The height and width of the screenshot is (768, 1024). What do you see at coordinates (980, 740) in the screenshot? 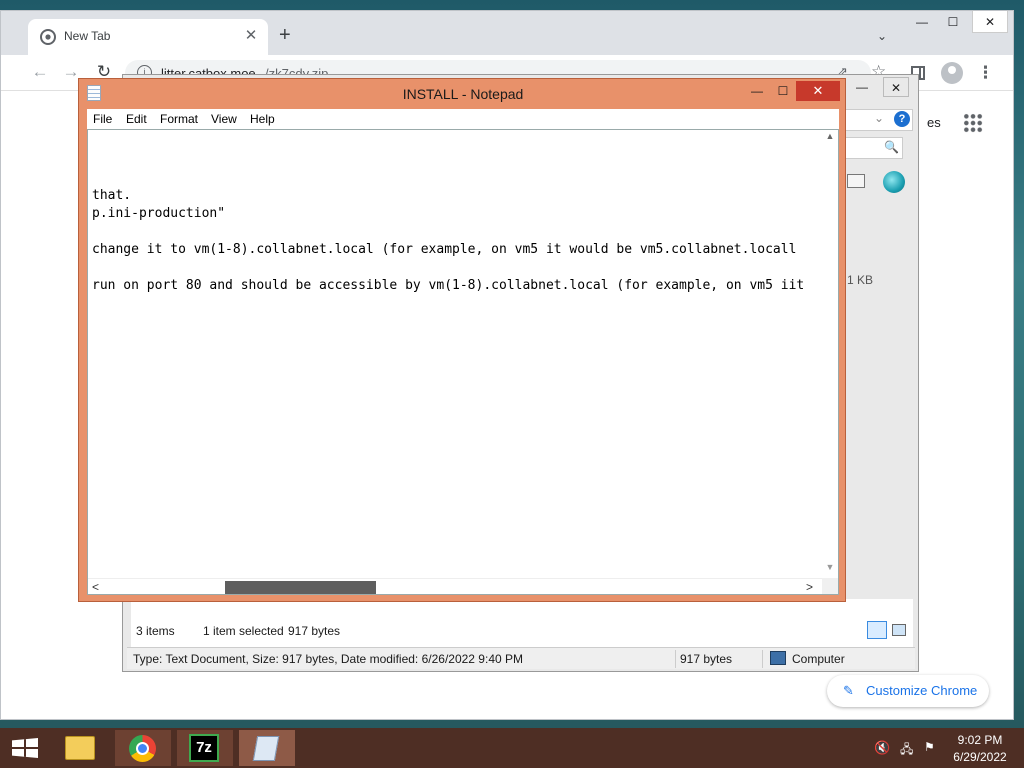
I see `clock-time: 9:02 PM` at bounding box center [980, 740].